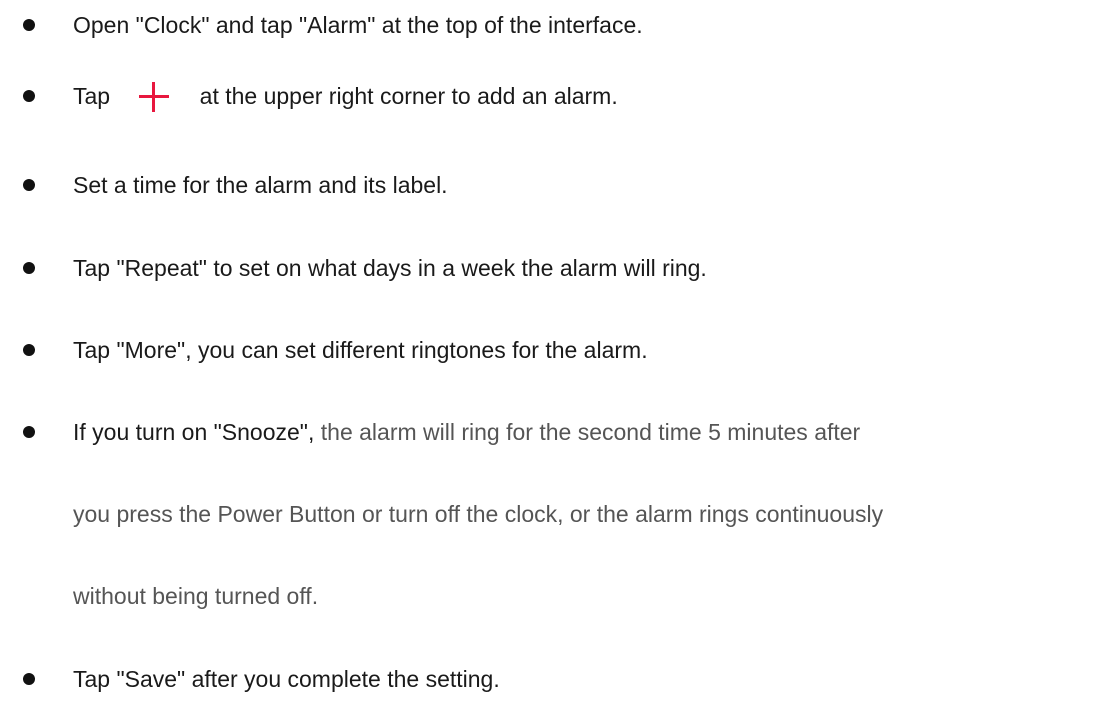  Describe the element at coordinates (194, 432) in the screenshot. I see `snooze-lead-text: If you turn on "Snooze",` at that location.